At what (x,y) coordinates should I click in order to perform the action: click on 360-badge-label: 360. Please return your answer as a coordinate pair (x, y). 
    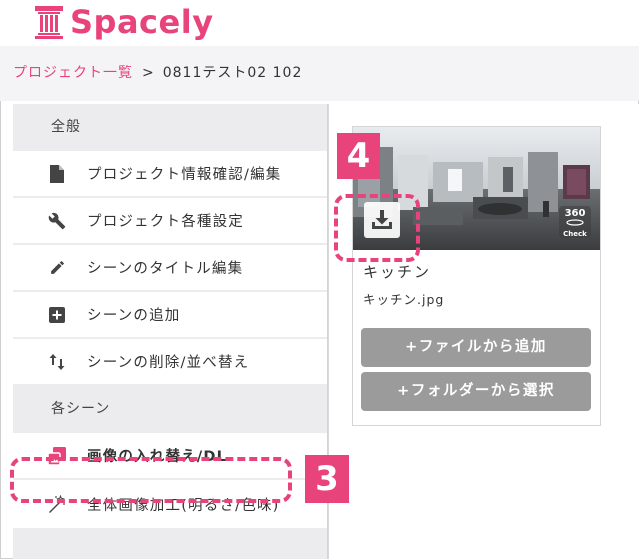
    Looking at the image, I should click on (575, 213).